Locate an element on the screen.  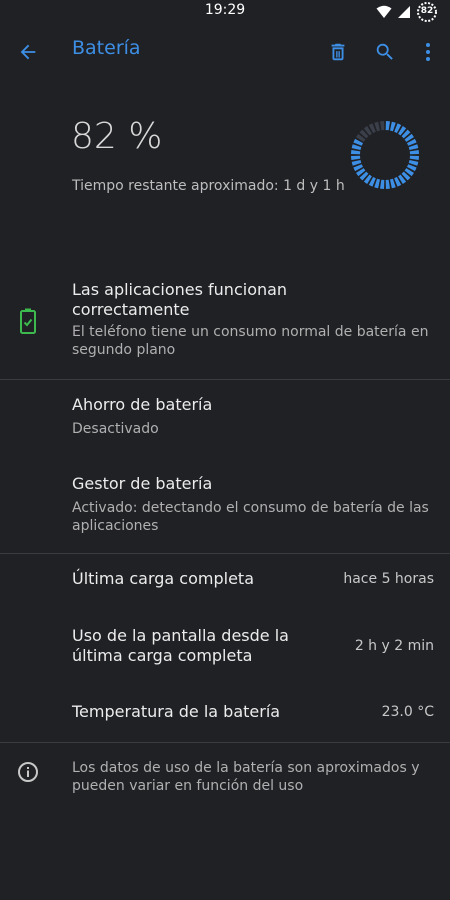
back-button is located at coordinates (28, 52).